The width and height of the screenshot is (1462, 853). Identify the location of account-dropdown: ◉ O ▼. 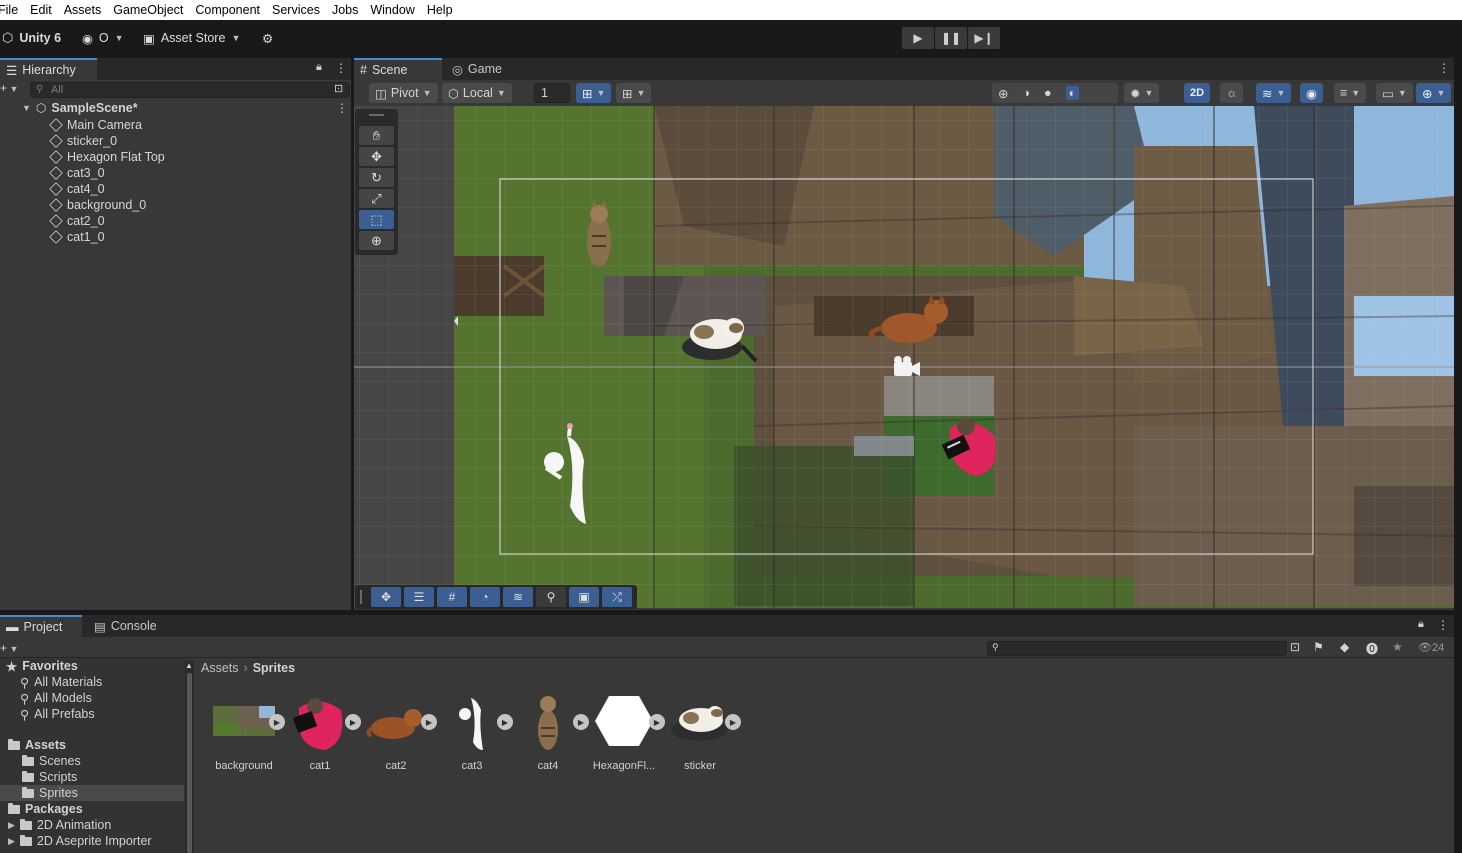
(103, 38).